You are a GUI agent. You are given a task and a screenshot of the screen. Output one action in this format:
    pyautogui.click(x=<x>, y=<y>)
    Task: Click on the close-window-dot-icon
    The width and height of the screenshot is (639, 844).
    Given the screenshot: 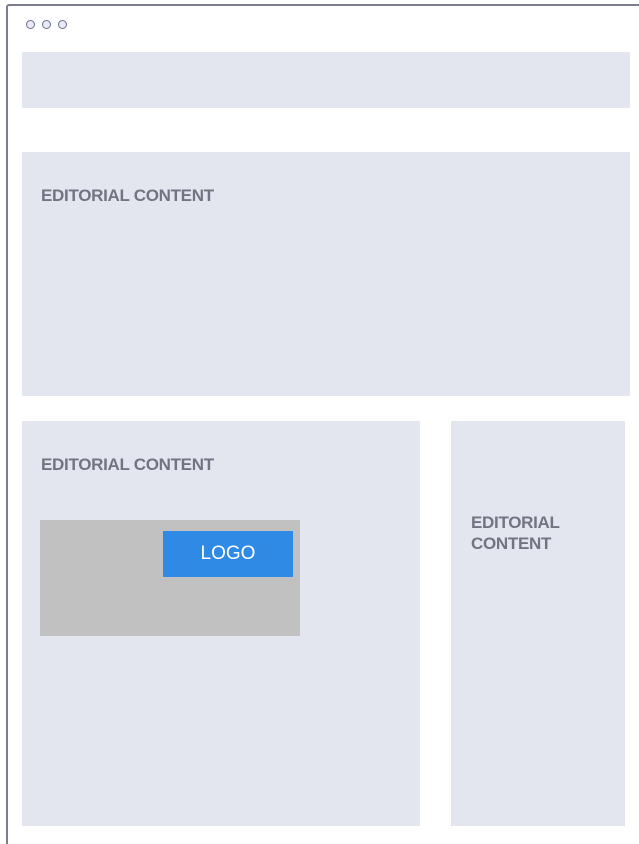 What is the action you would take?
    pyautogui.click(x=30, y=24)
    